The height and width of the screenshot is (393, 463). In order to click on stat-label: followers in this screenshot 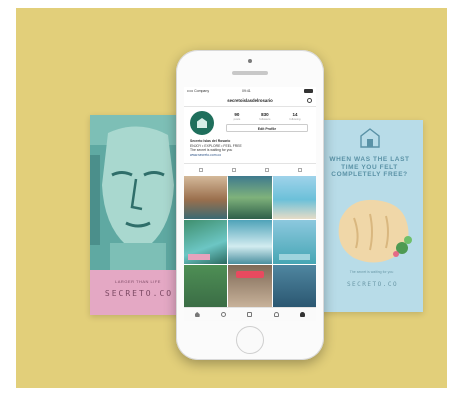, I will do `click(265, 119)`.